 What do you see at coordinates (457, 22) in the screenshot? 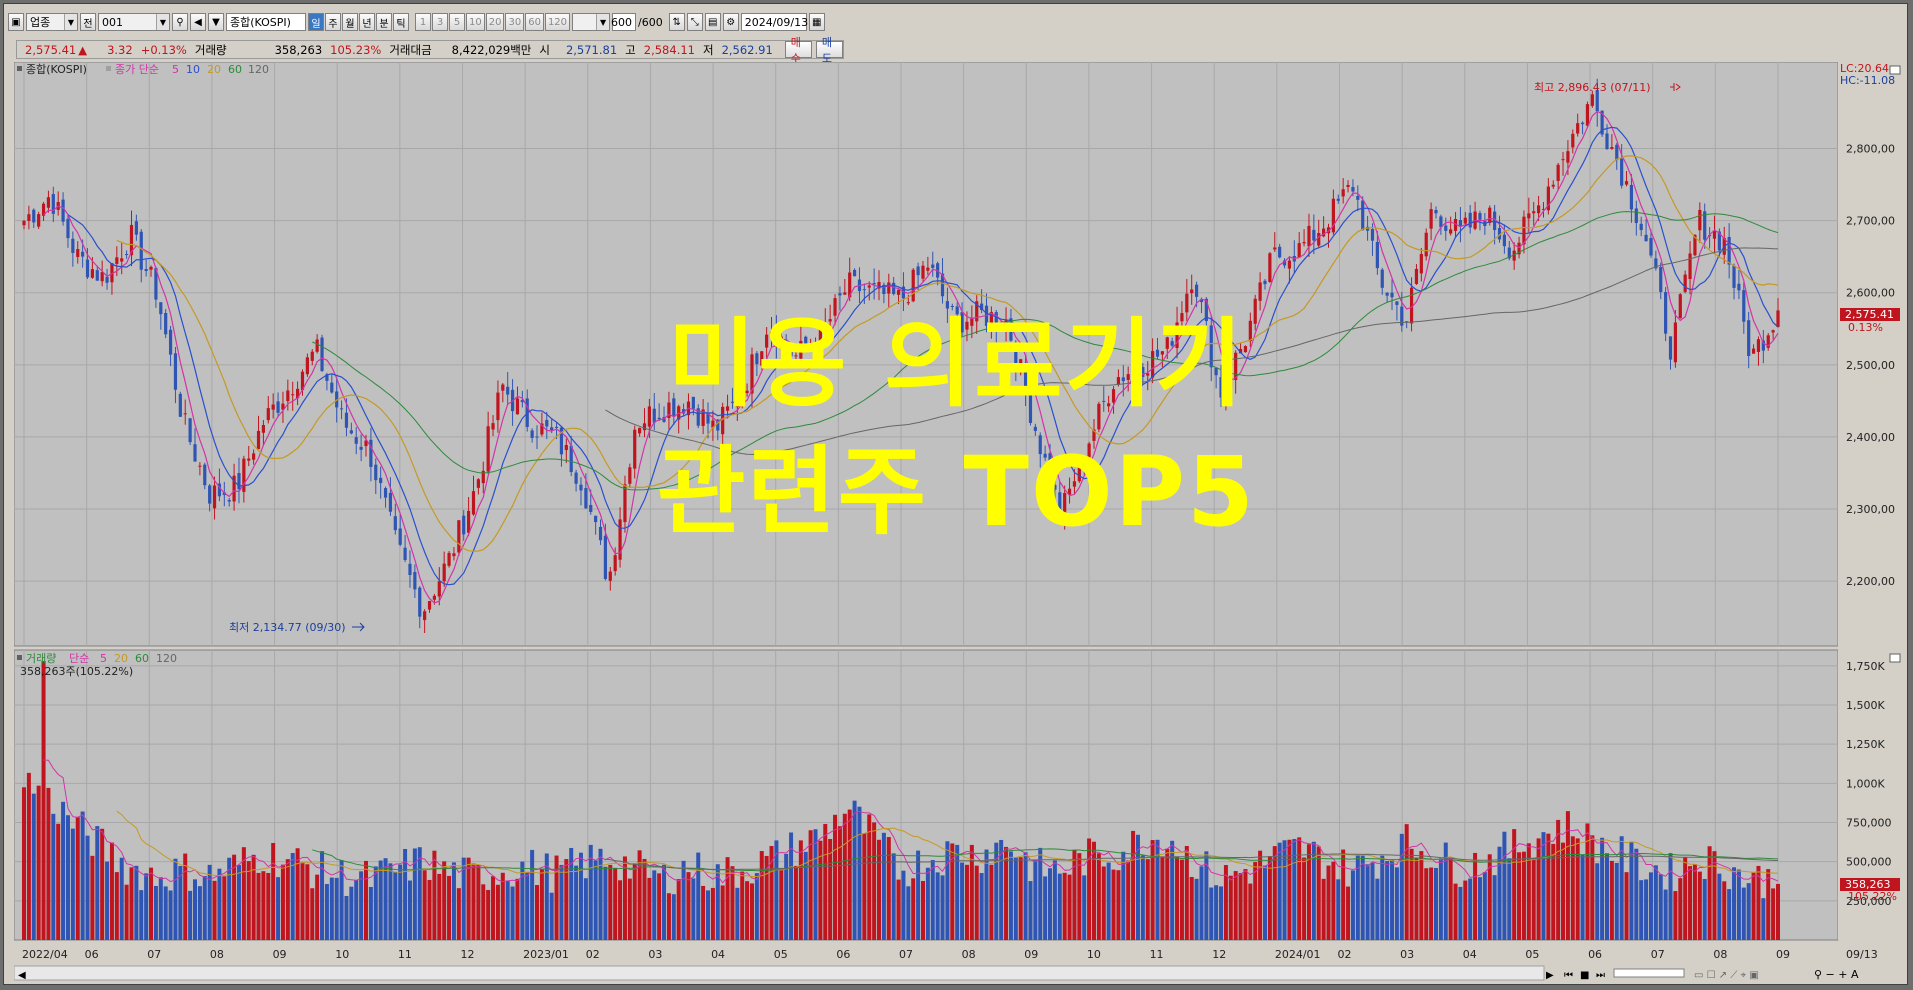
I see `tick-option-5: 5` at bounding box center [457, 22].